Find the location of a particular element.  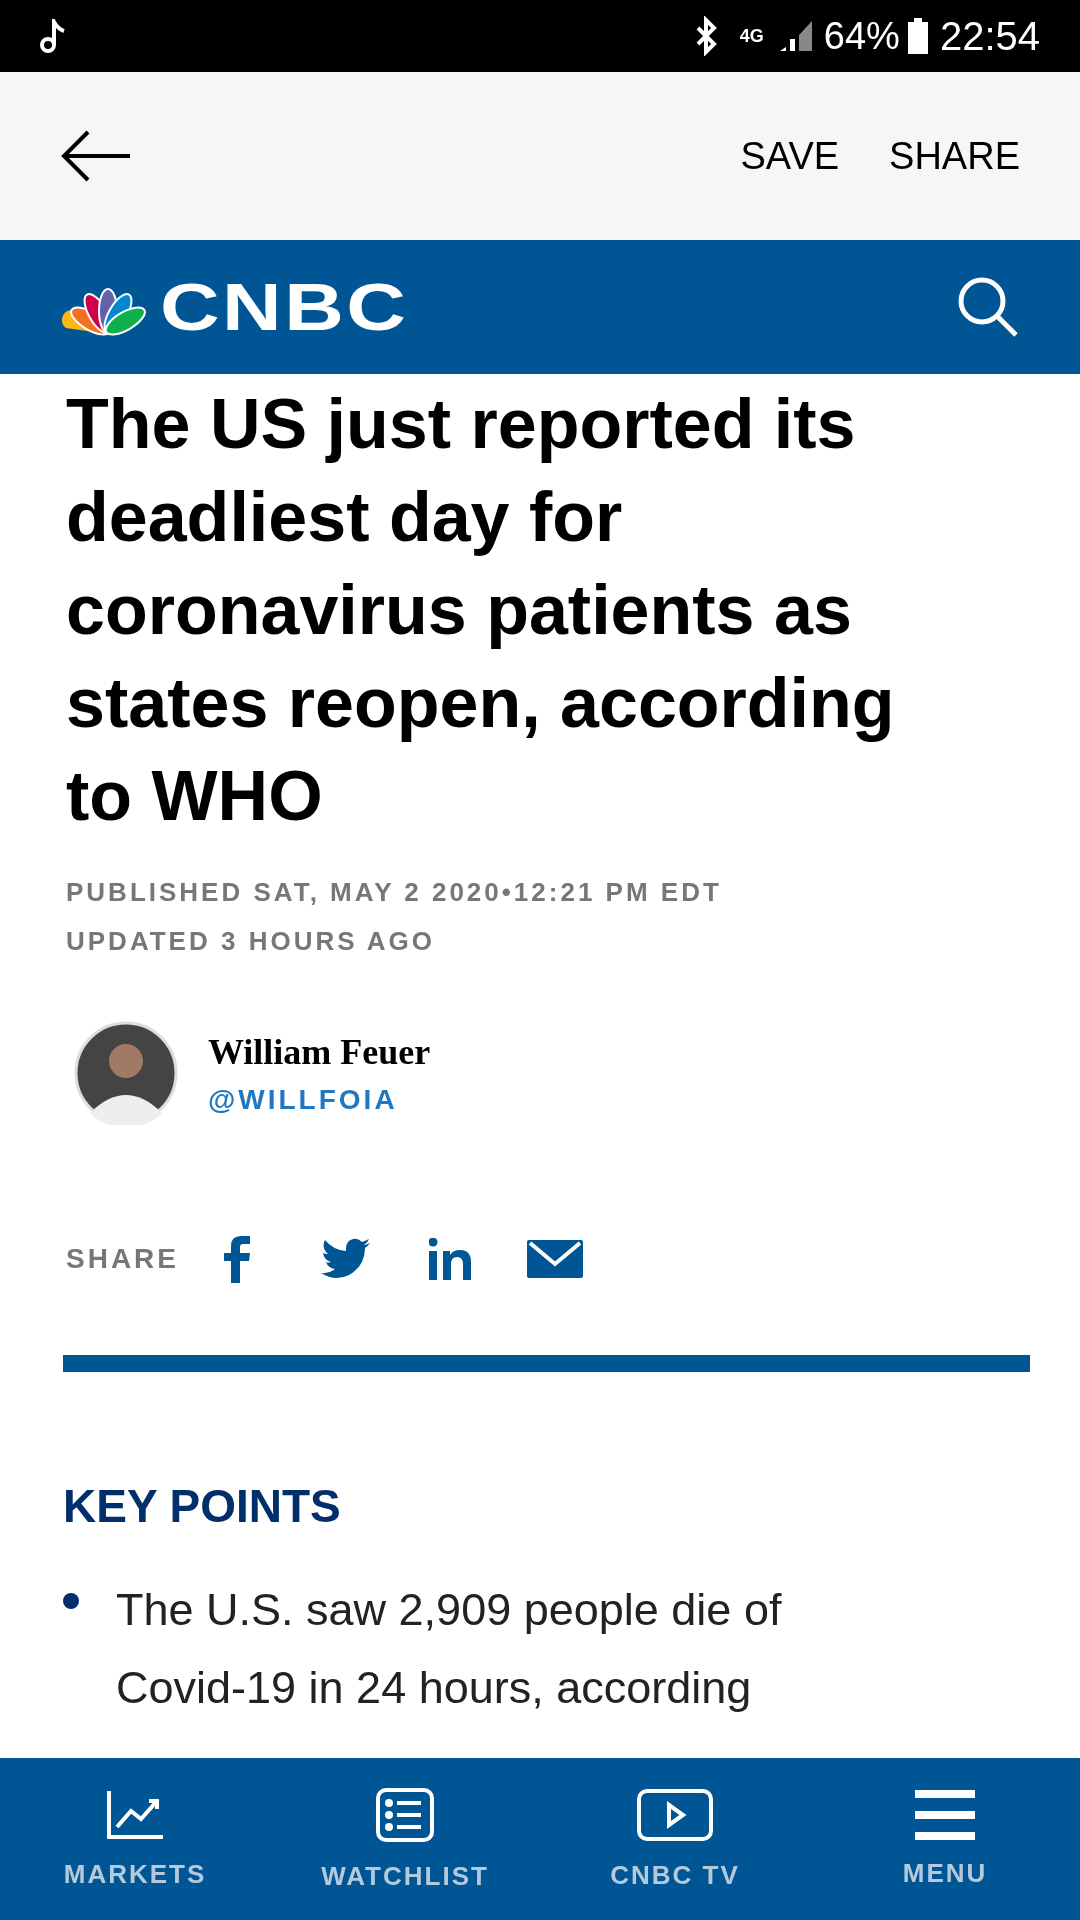

published-date: PUBLISHED SAT, MAY 2 2020•12:21 PM EDT is located at coordinates (394, 892).